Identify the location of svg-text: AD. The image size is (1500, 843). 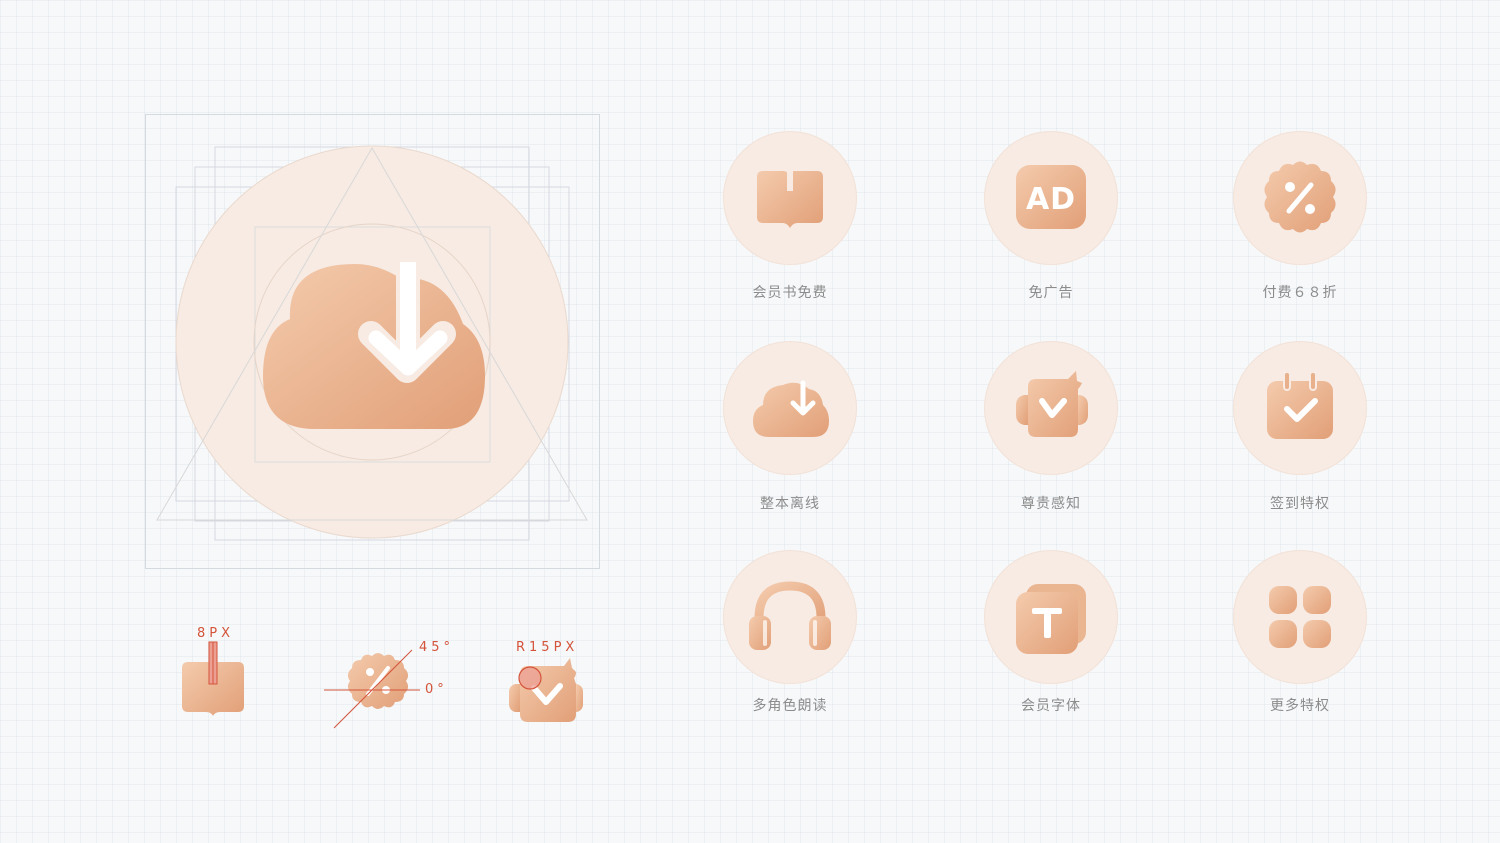
(1051, 199).